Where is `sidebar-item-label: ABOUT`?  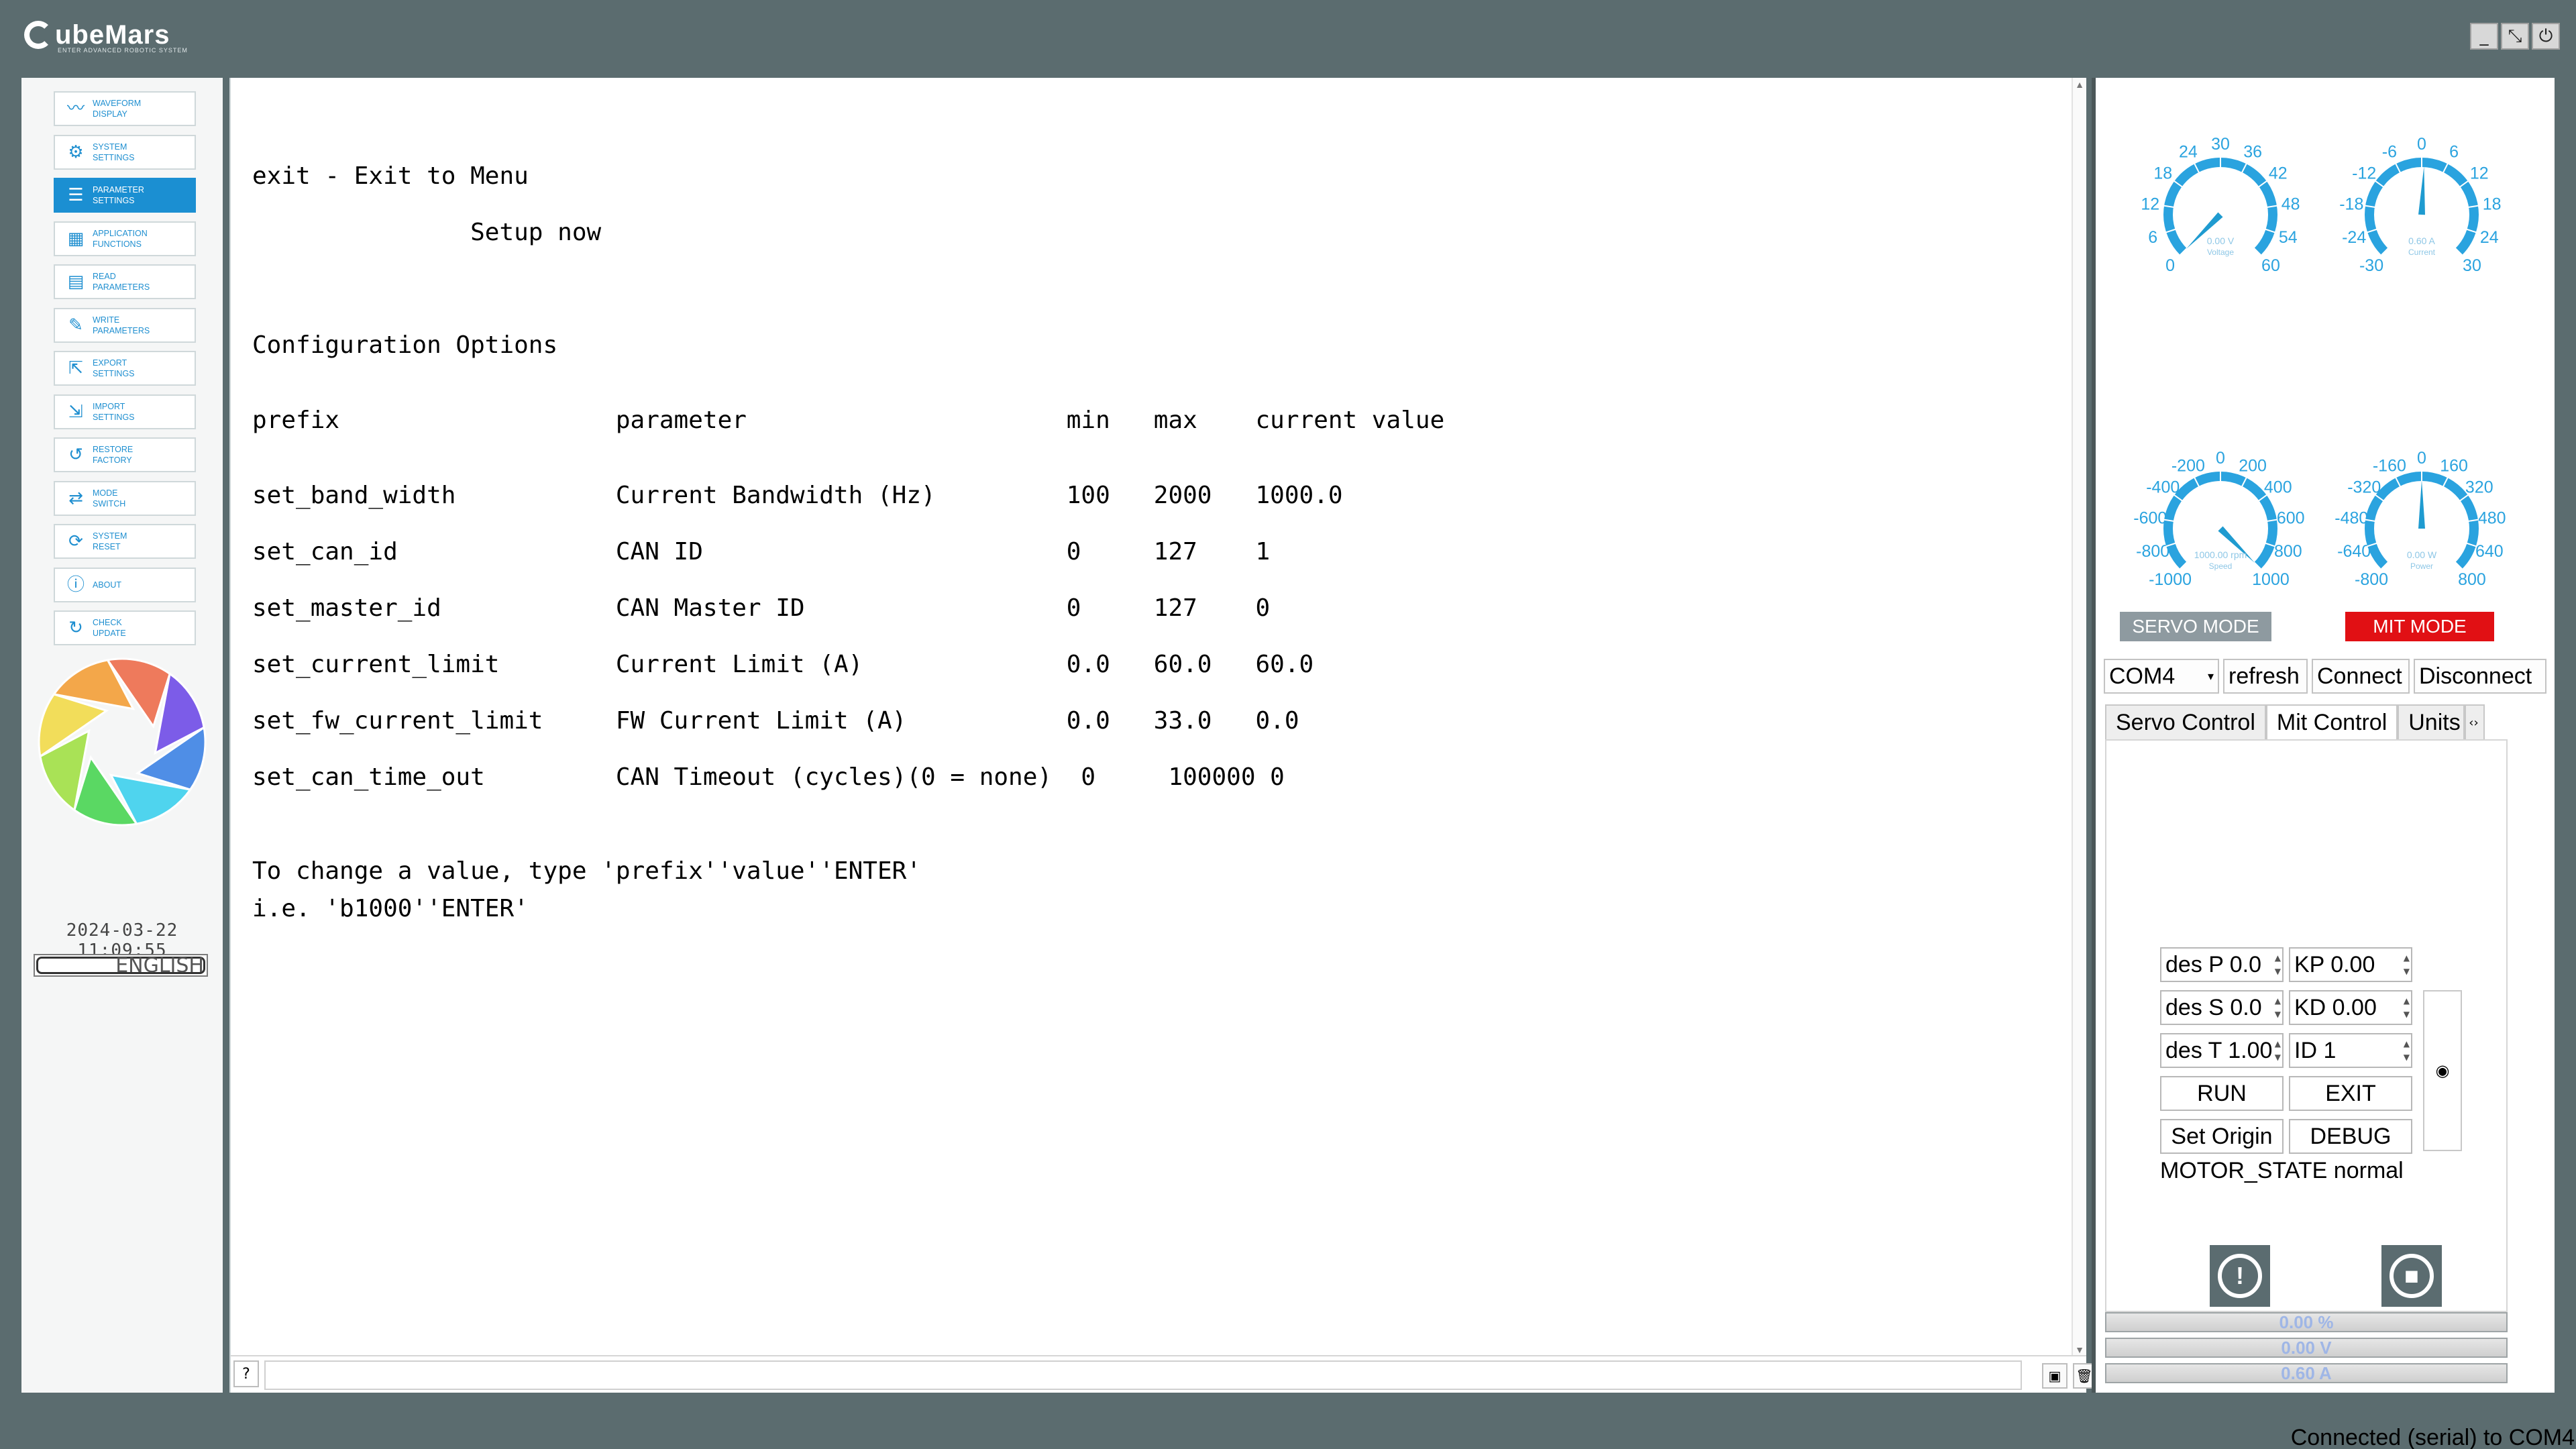 sidebar-item-label: ABOUT is located at coordinates (107, 585).